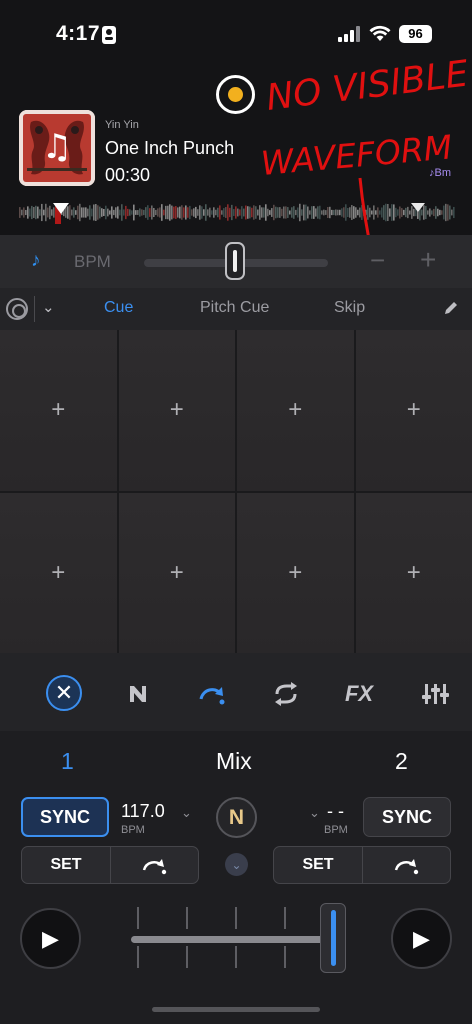  Describe the element at coordinates (78, 33) in the screenshot. I see `status-time: 4:17` at that location.